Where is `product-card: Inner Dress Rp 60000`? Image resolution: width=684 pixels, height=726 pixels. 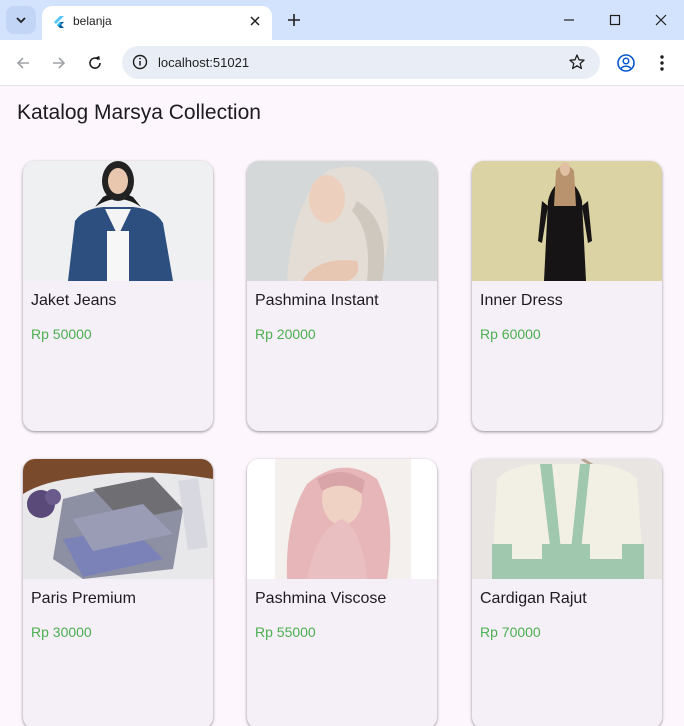 product-card: Inner Dress Rp 60000 is located at coordinates (567, 296).